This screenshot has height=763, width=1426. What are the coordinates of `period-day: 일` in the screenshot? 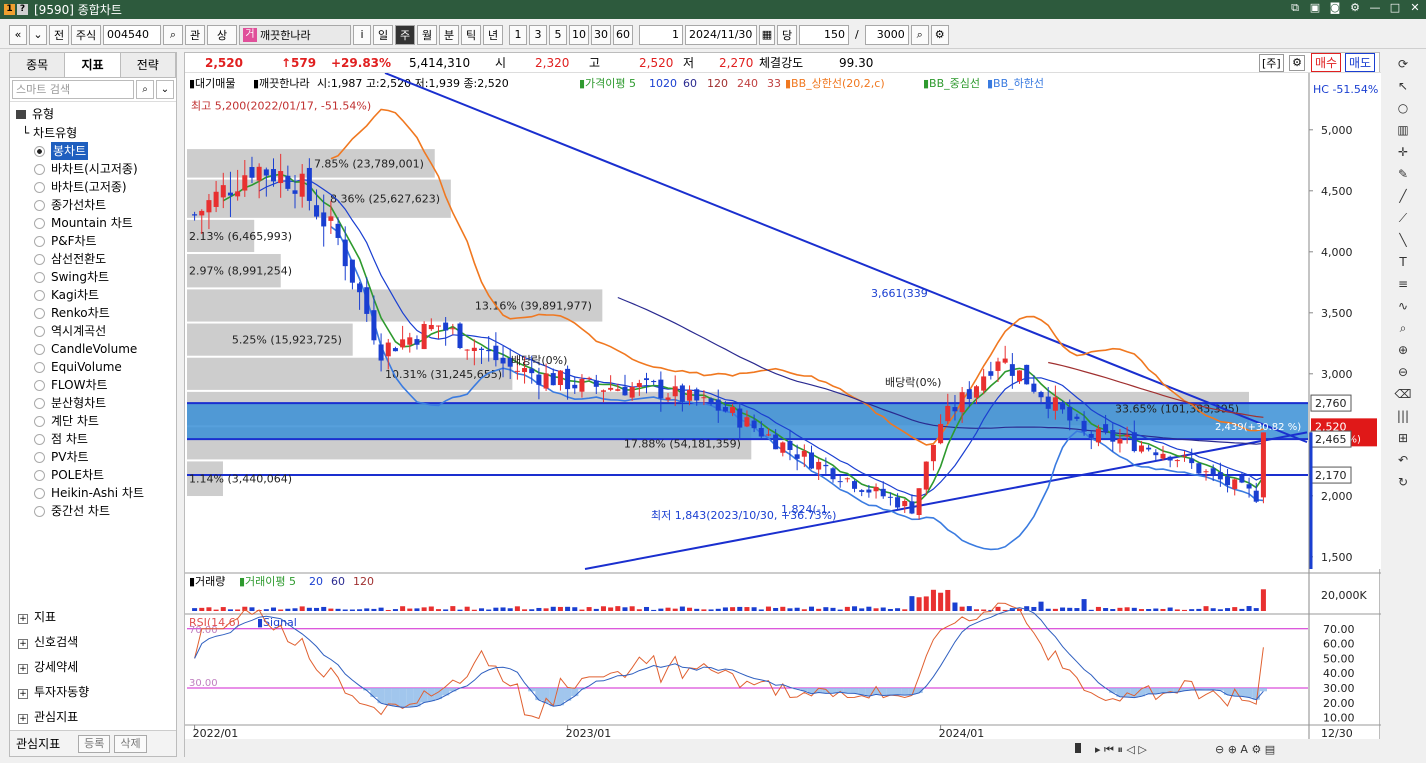 It's located at (383, 34).